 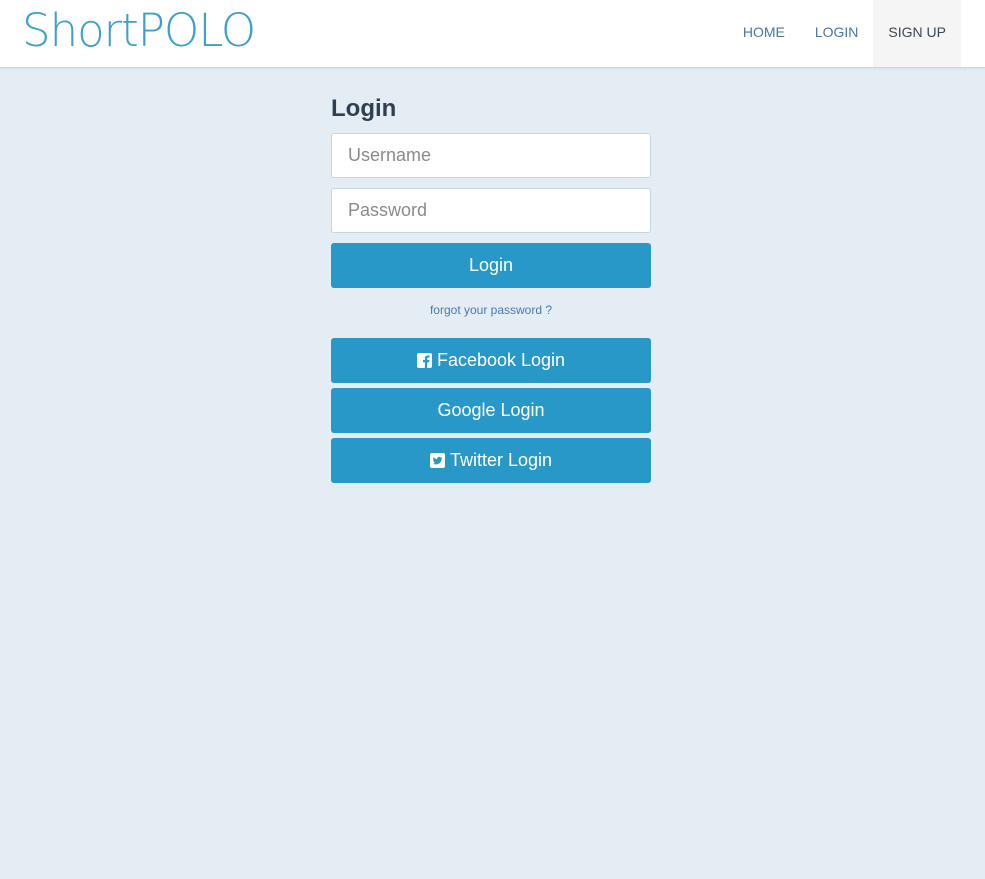 I want to click on nav-signup-link: SIGN UP, so click(x=917, y=33).